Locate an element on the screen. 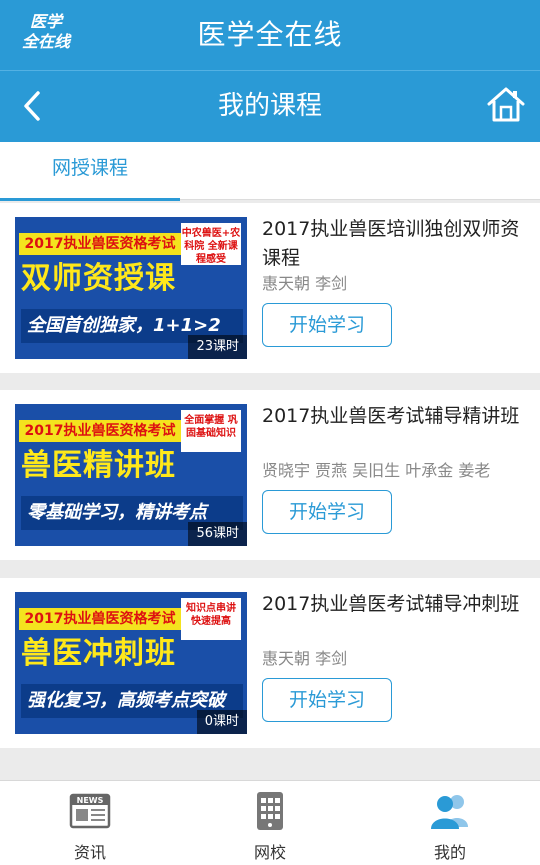 The width and height of the screenshot is (540, 865). course-title: 2017执业兽医考试辅导冲刺班 is located at coordinates (397, 604).